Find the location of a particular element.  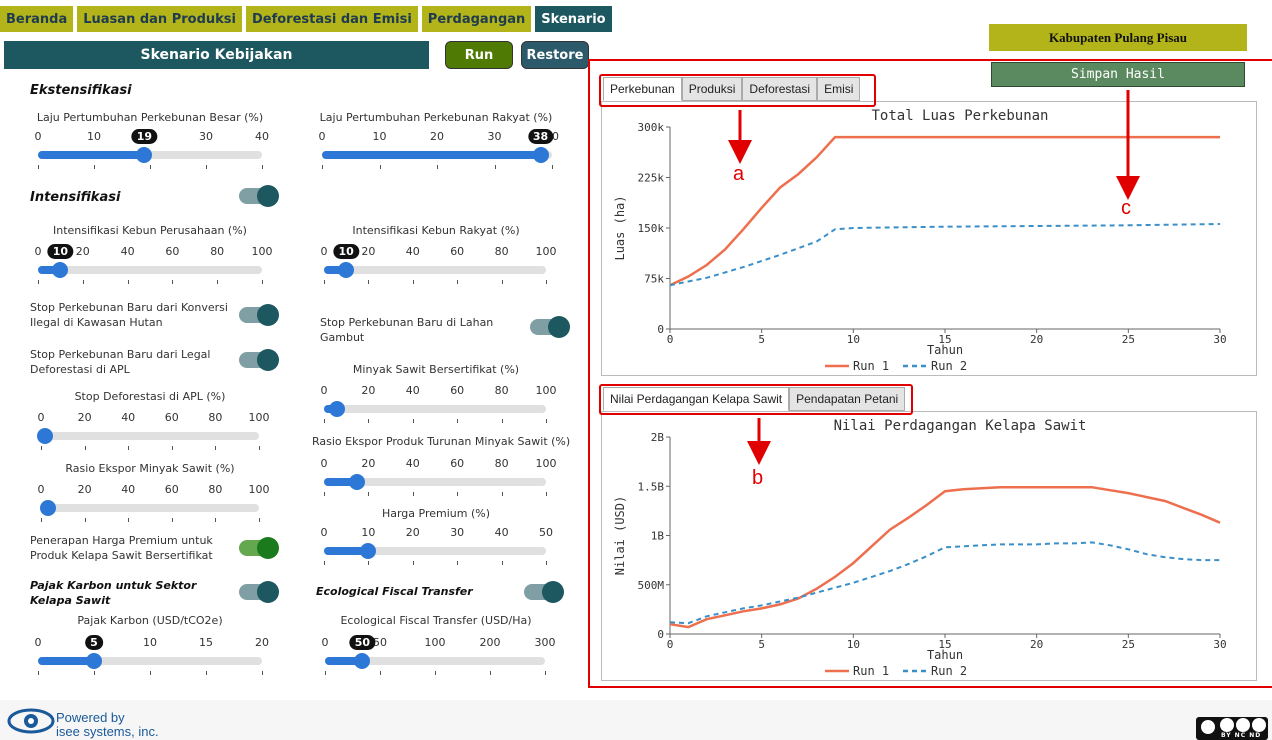

slider-tick-label: 30 is located at coordinates (206, 136).